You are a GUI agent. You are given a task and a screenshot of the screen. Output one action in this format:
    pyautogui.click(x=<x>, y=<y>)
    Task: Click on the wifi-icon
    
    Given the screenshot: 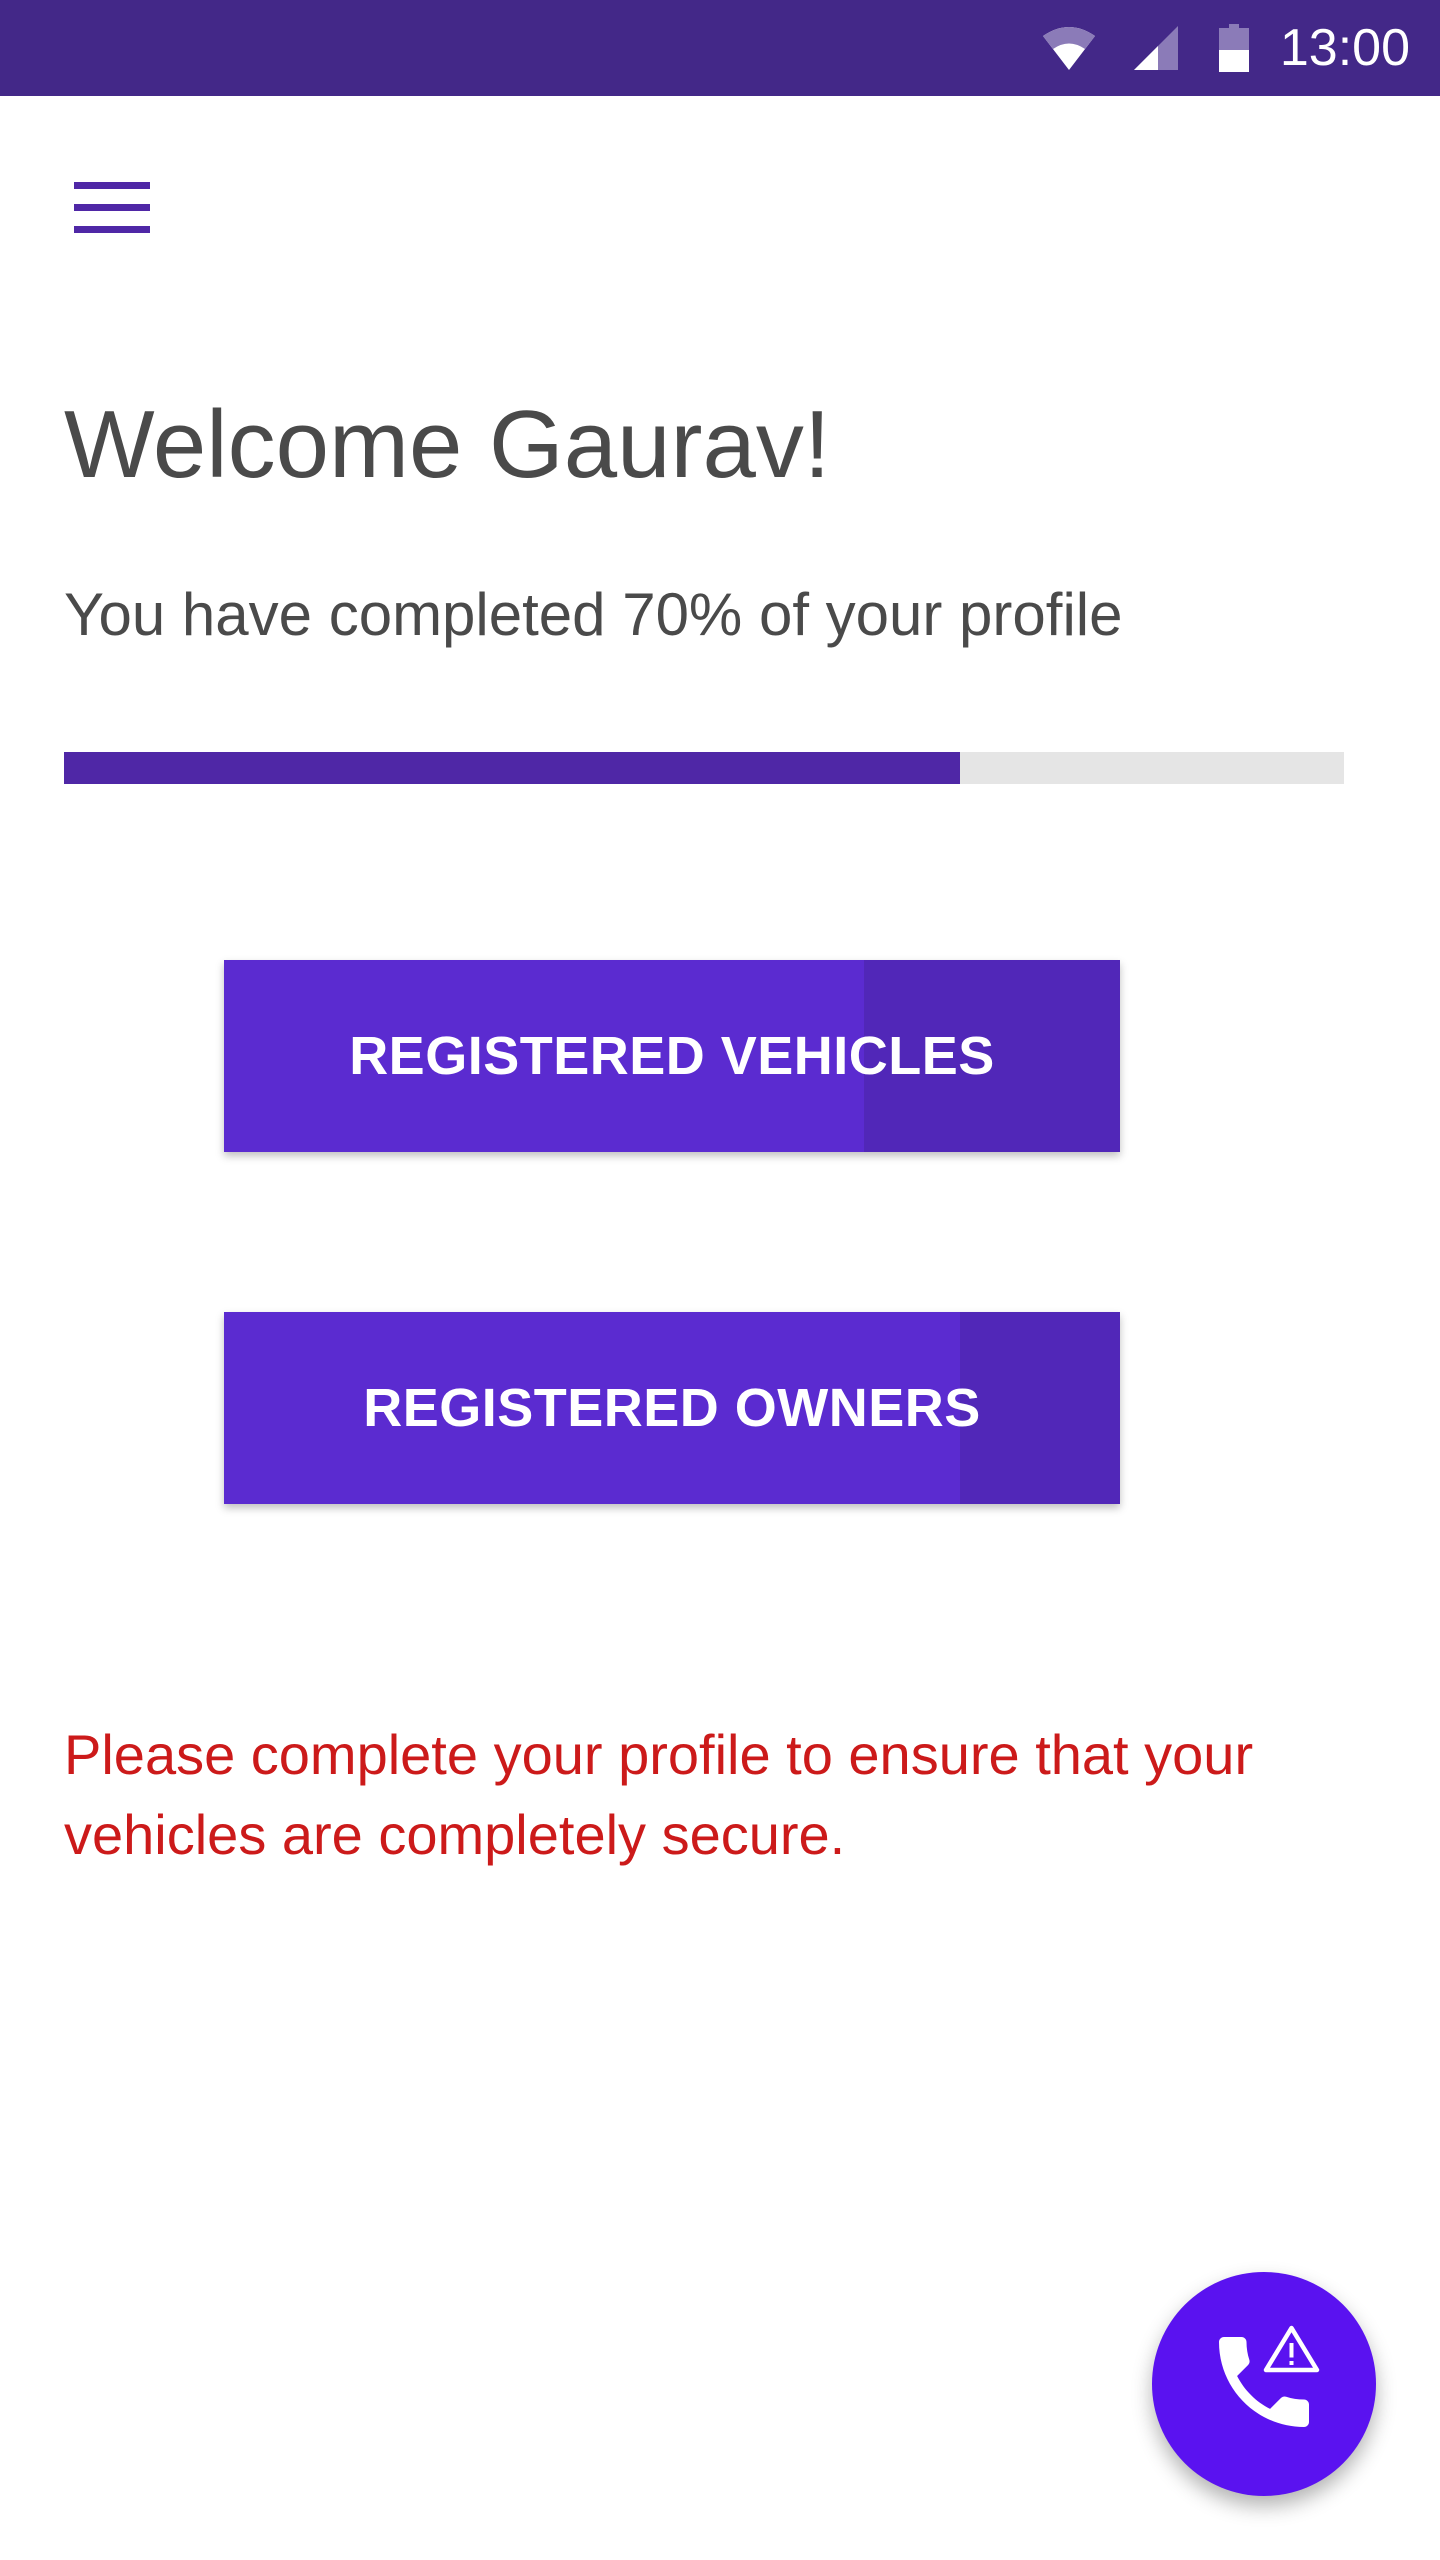 What is the action you would take?
    pyautogui.click(x=1069, y=48)
    